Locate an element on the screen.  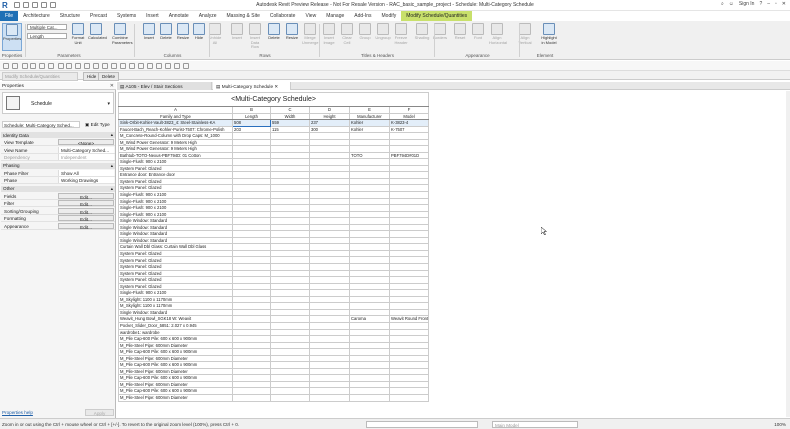
ribbon-button-freeze-header-17: Freeze Header is located at coordinates (401, 34).